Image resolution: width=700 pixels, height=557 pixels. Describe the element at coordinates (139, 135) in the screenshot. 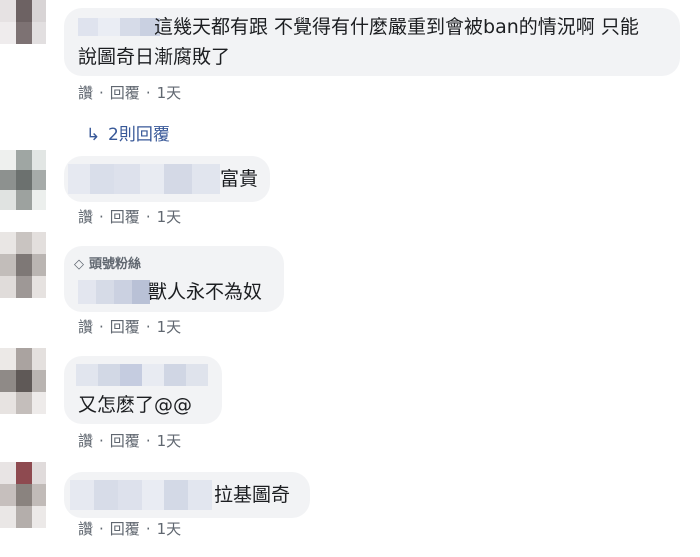

I see `view-replies-label: 2則回覆` at that location.